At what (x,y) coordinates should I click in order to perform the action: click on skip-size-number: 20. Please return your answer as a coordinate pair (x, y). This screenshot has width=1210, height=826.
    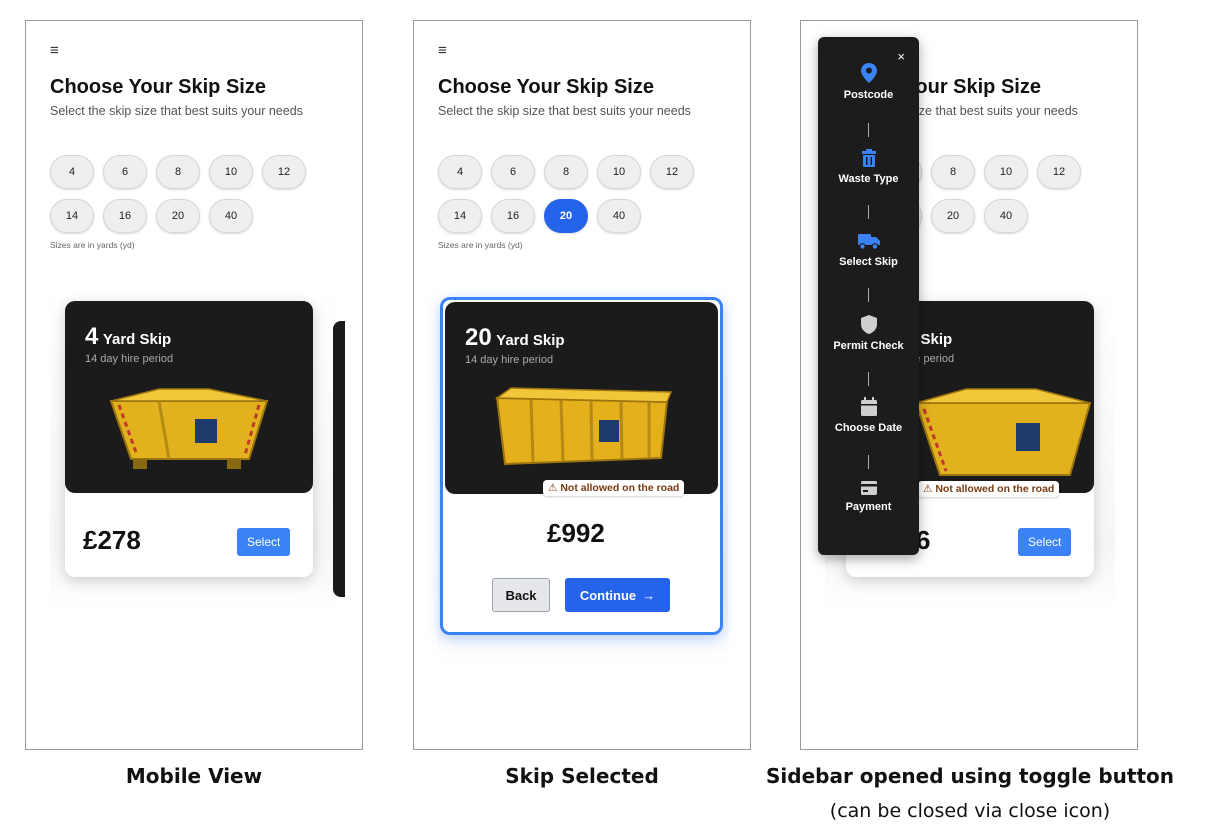
    Looking at the image, I should click on (478, 337).